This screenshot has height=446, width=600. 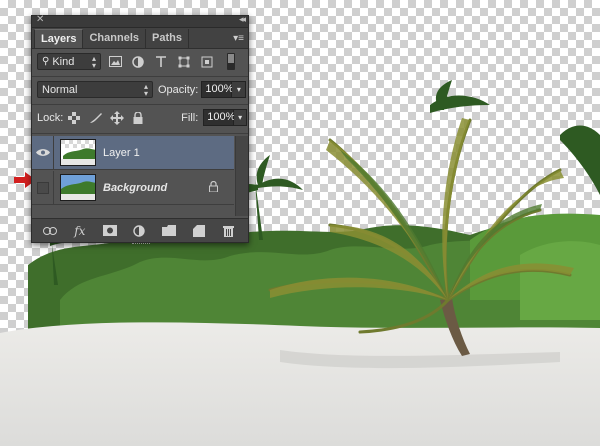 I want to click on adjustment-filter-icon, so click(x=138, y=61).